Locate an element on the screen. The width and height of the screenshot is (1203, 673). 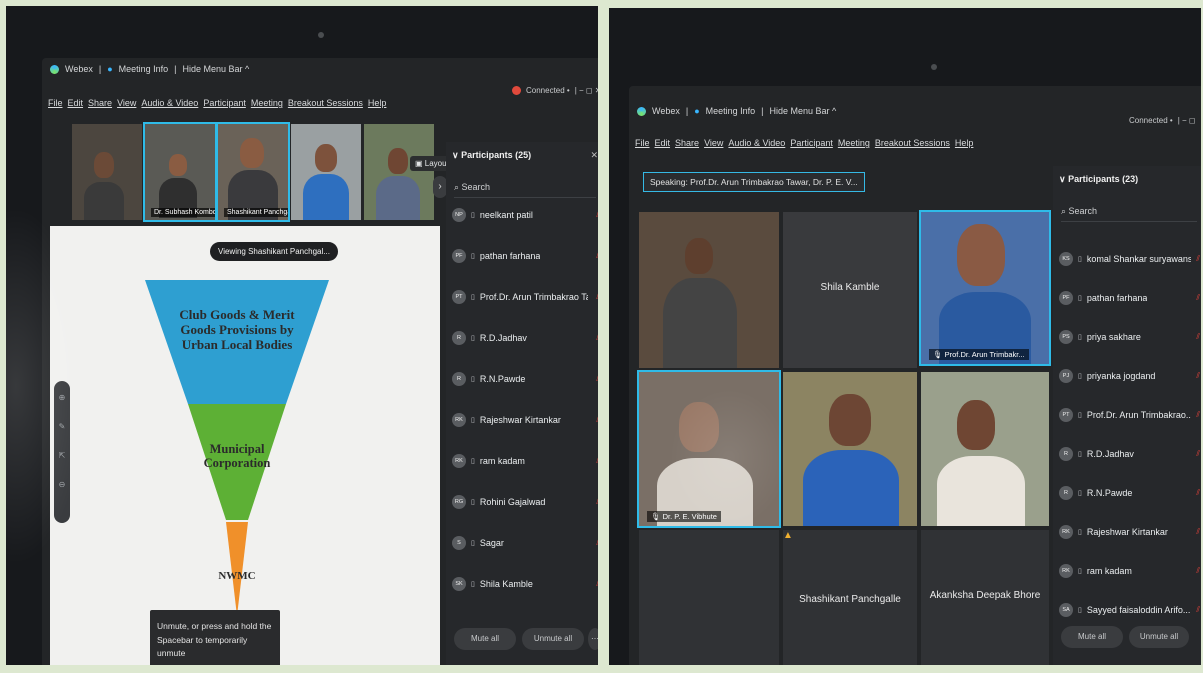
pointer-icon: ⇱ is located at coordinates (62, 455).